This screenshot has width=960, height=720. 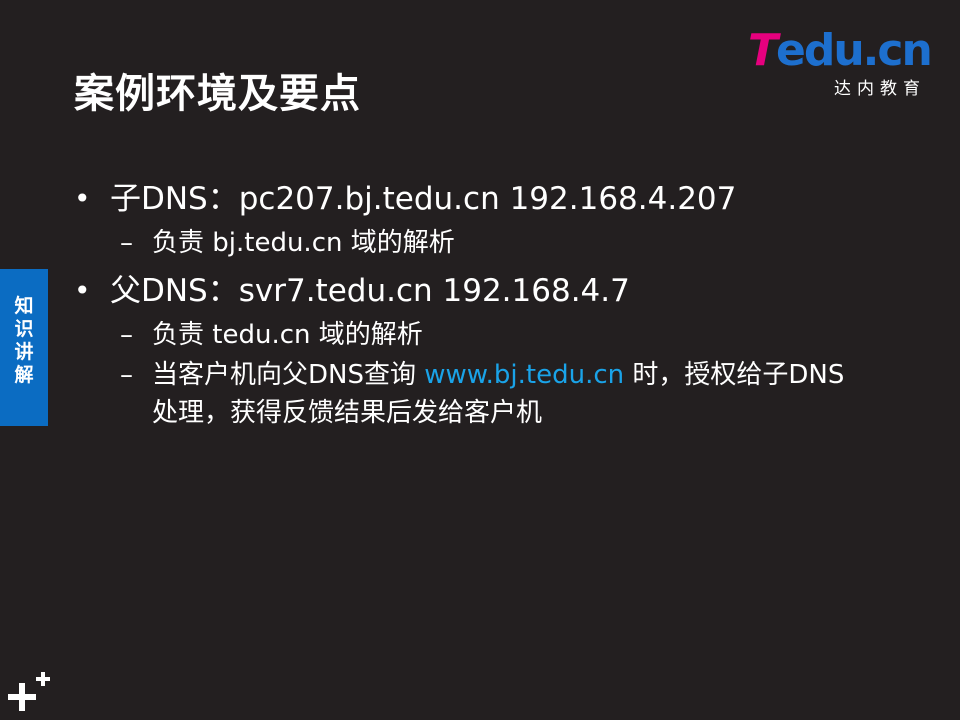 What do you see at coordinates (287, 335) in the screenshot?
I see `sub-bullet-text: 负责 tedu.cn 域的解析` at bounding box center [287, 335].